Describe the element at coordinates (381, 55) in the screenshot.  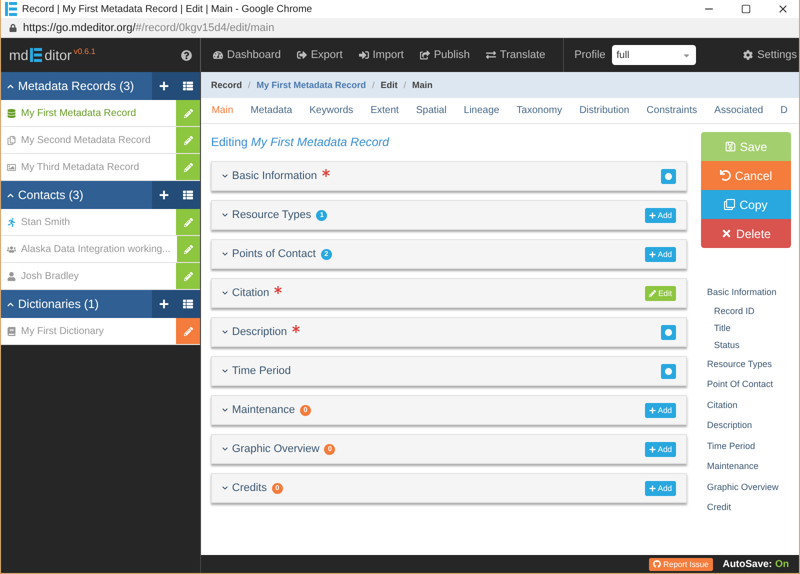
I see `toolbar-button: Import` at that location.